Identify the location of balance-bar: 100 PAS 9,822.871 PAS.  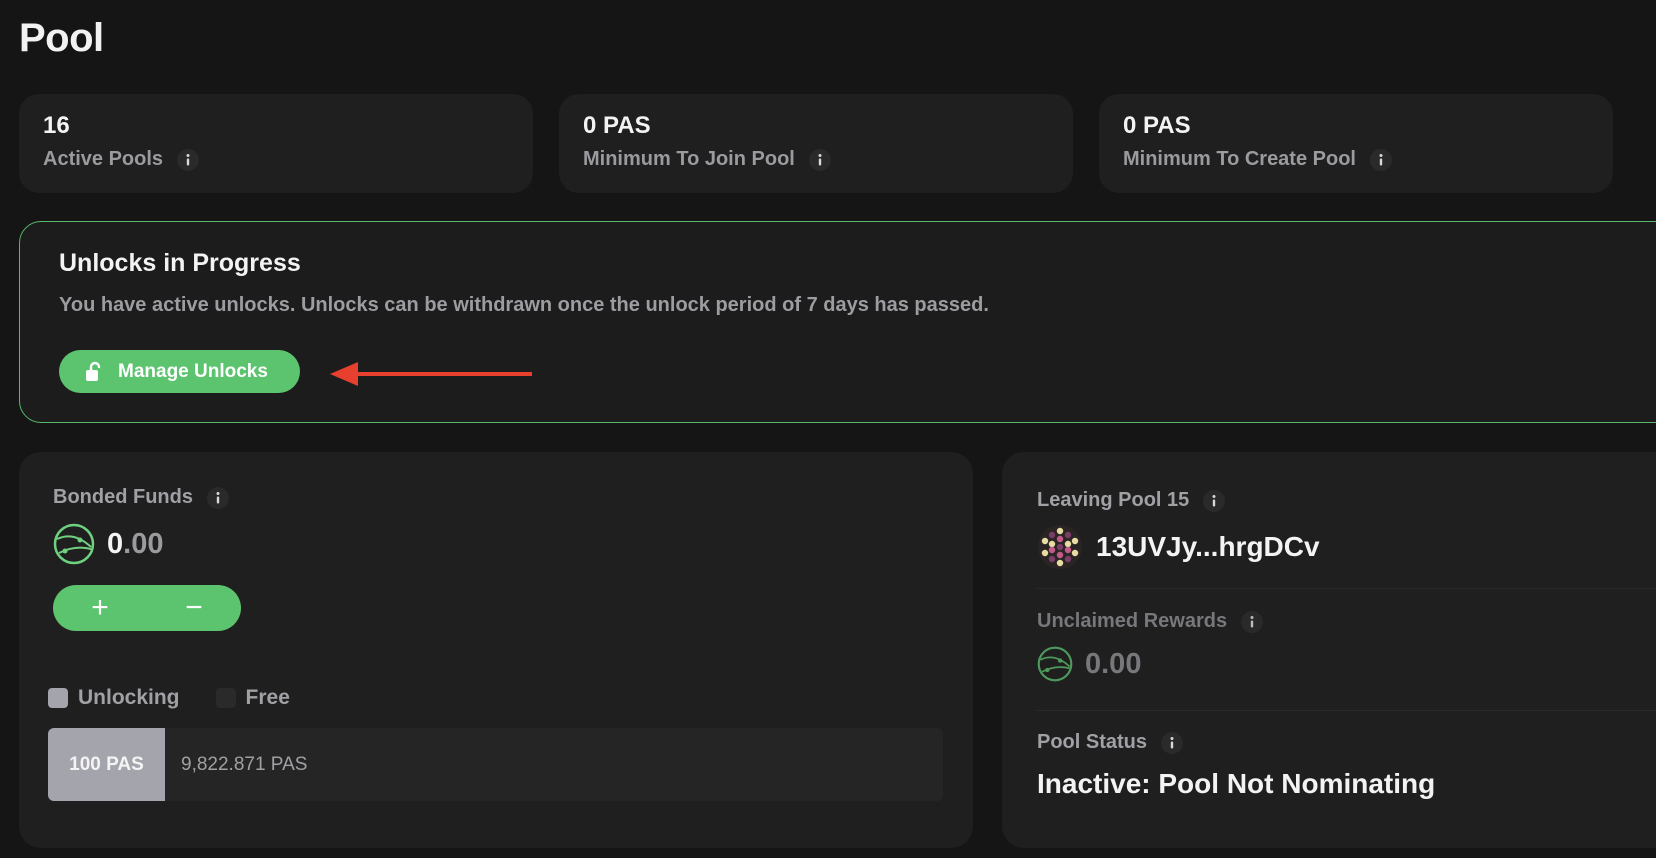
(495, 764).